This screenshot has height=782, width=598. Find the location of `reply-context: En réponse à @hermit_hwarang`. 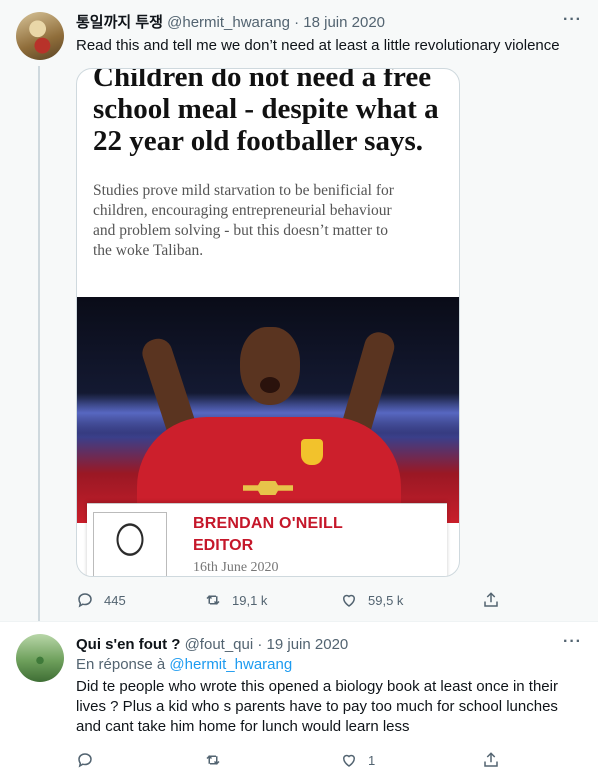

reply-context: En réponse à @hermit_hwarang is located at coordinates (184, 665).